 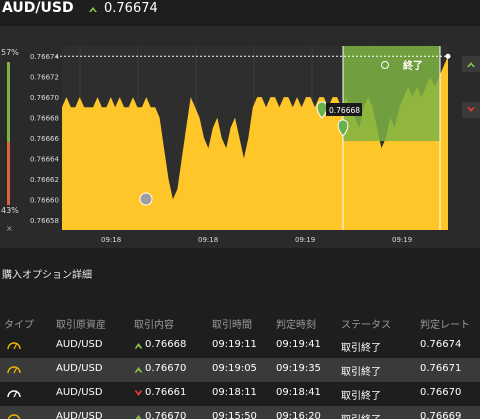 What do you see at coordinates (298, 368) in the screenshot?
I see `row-judge-time: 09:19:35` at bounding box center [298, 368].